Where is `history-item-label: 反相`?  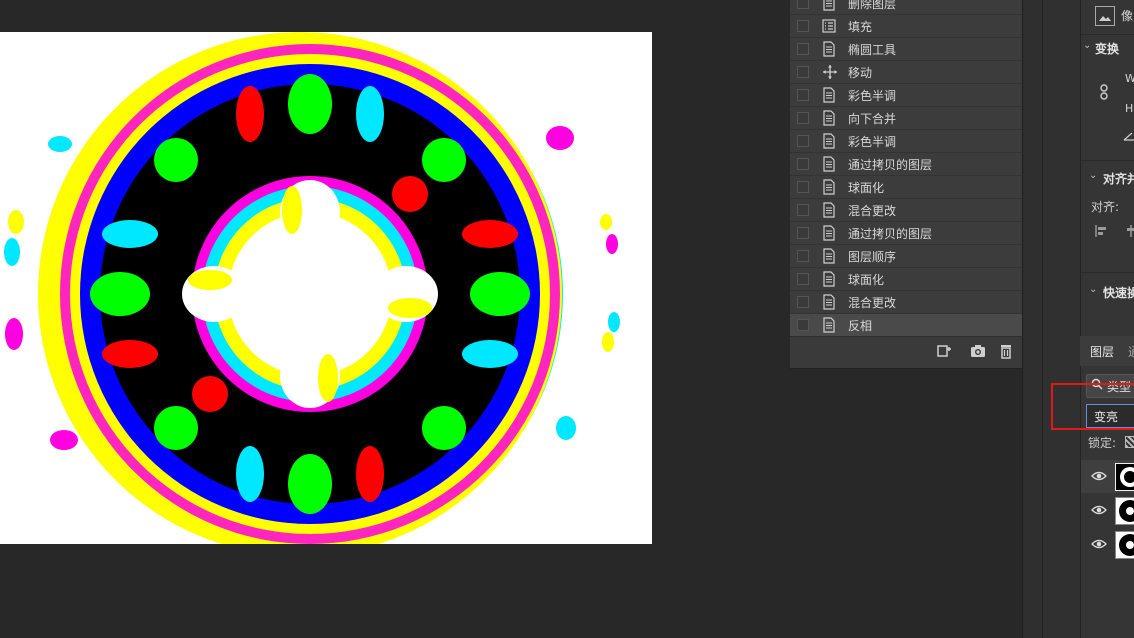 history-item-label: 反相 is located at coordinates (860, 326).